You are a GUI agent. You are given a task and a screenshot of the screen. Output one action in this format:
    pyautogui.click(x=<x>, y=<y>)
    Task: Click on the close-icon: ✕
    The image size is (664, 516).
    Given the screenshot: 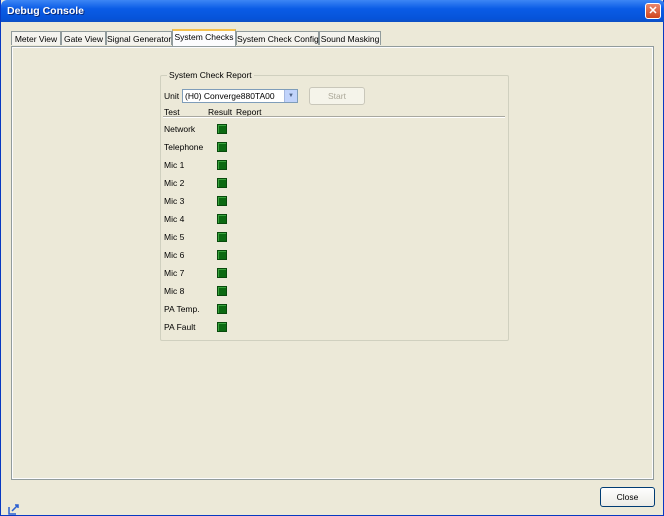 What is the action you would take?
    pyautogui.click(x=653, y=11)
    